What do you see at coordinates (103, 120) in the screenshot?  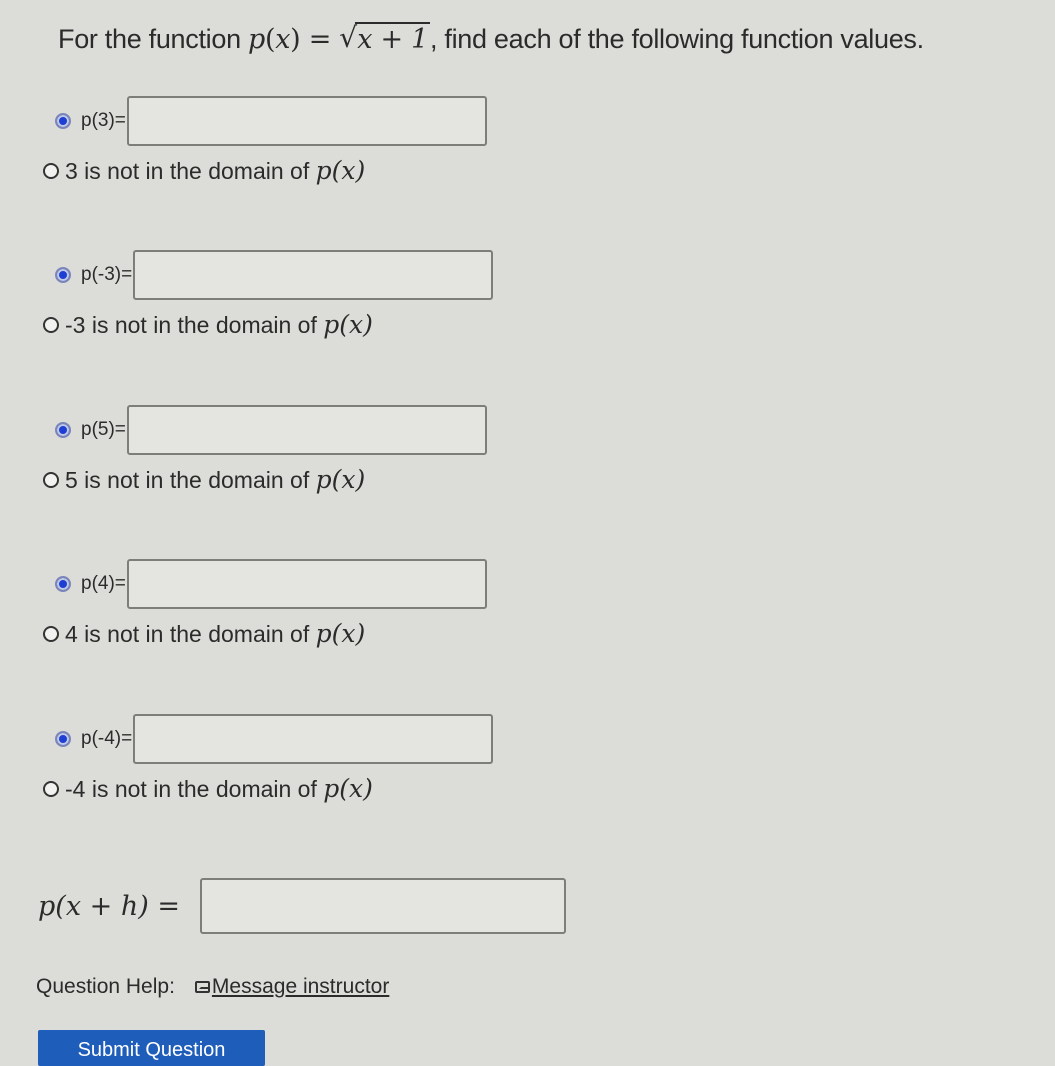 I see `part-label: p(3)=` at bounding box center [103, 120].